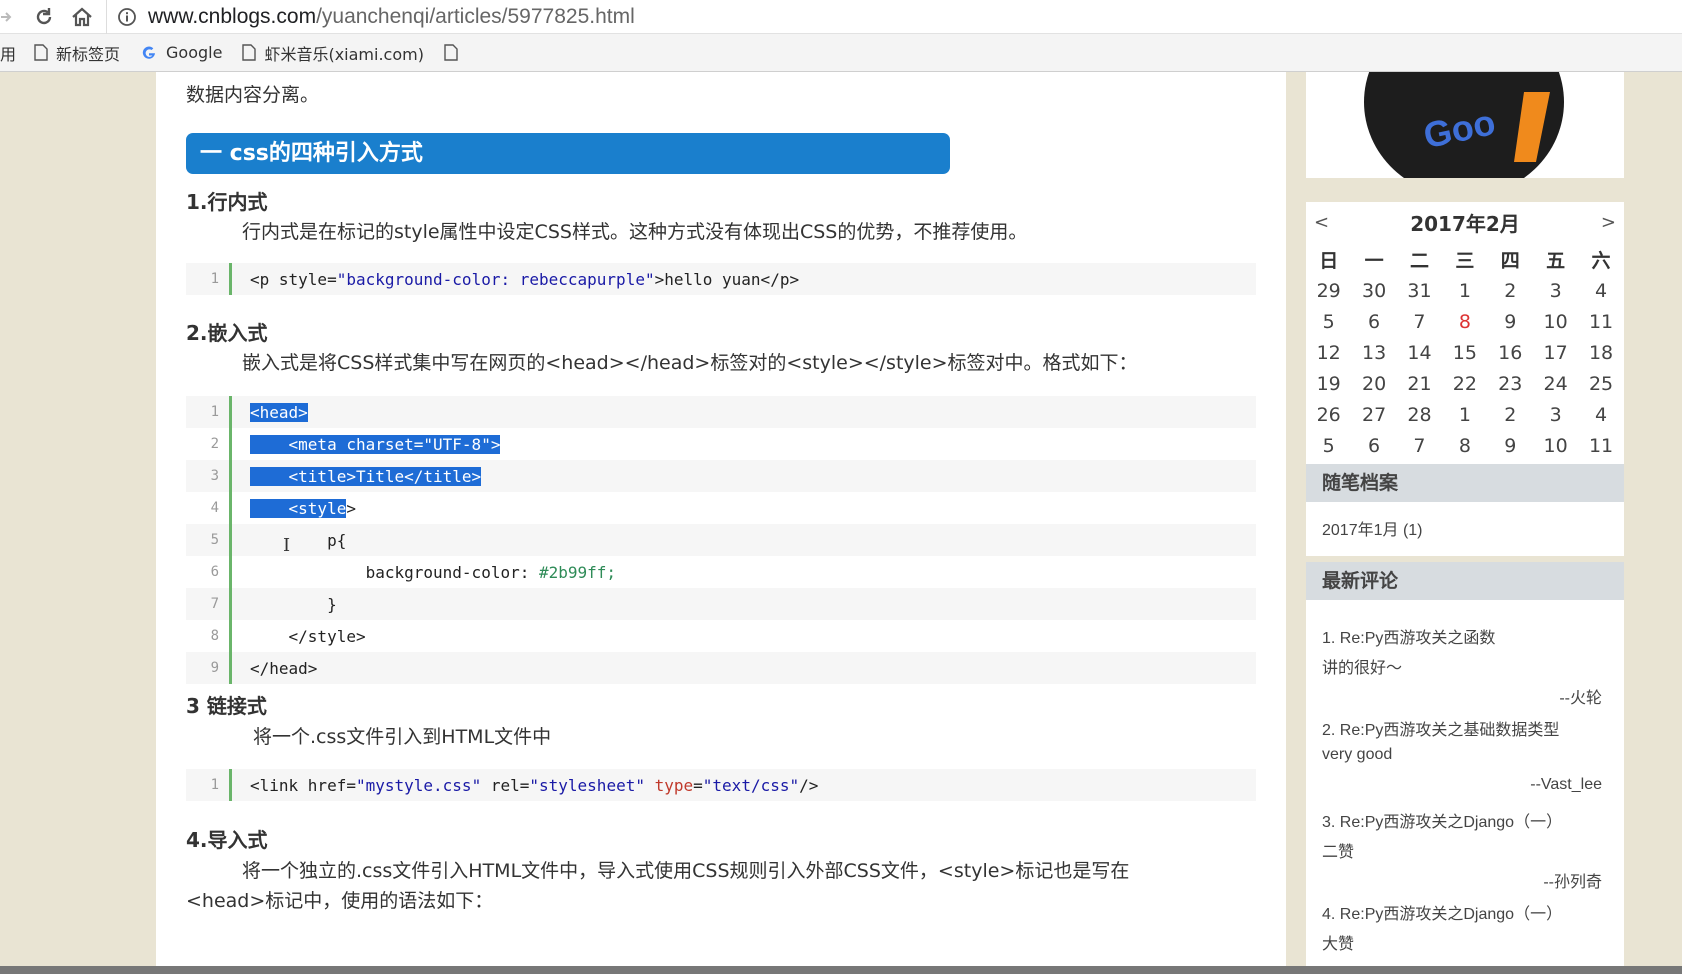 The width and height of the screenshot is (1682, 974). Describe the element at coordinates (253, 95) in the screenshot. I see `intro-tail-text: 数据内容分离。` at that location.